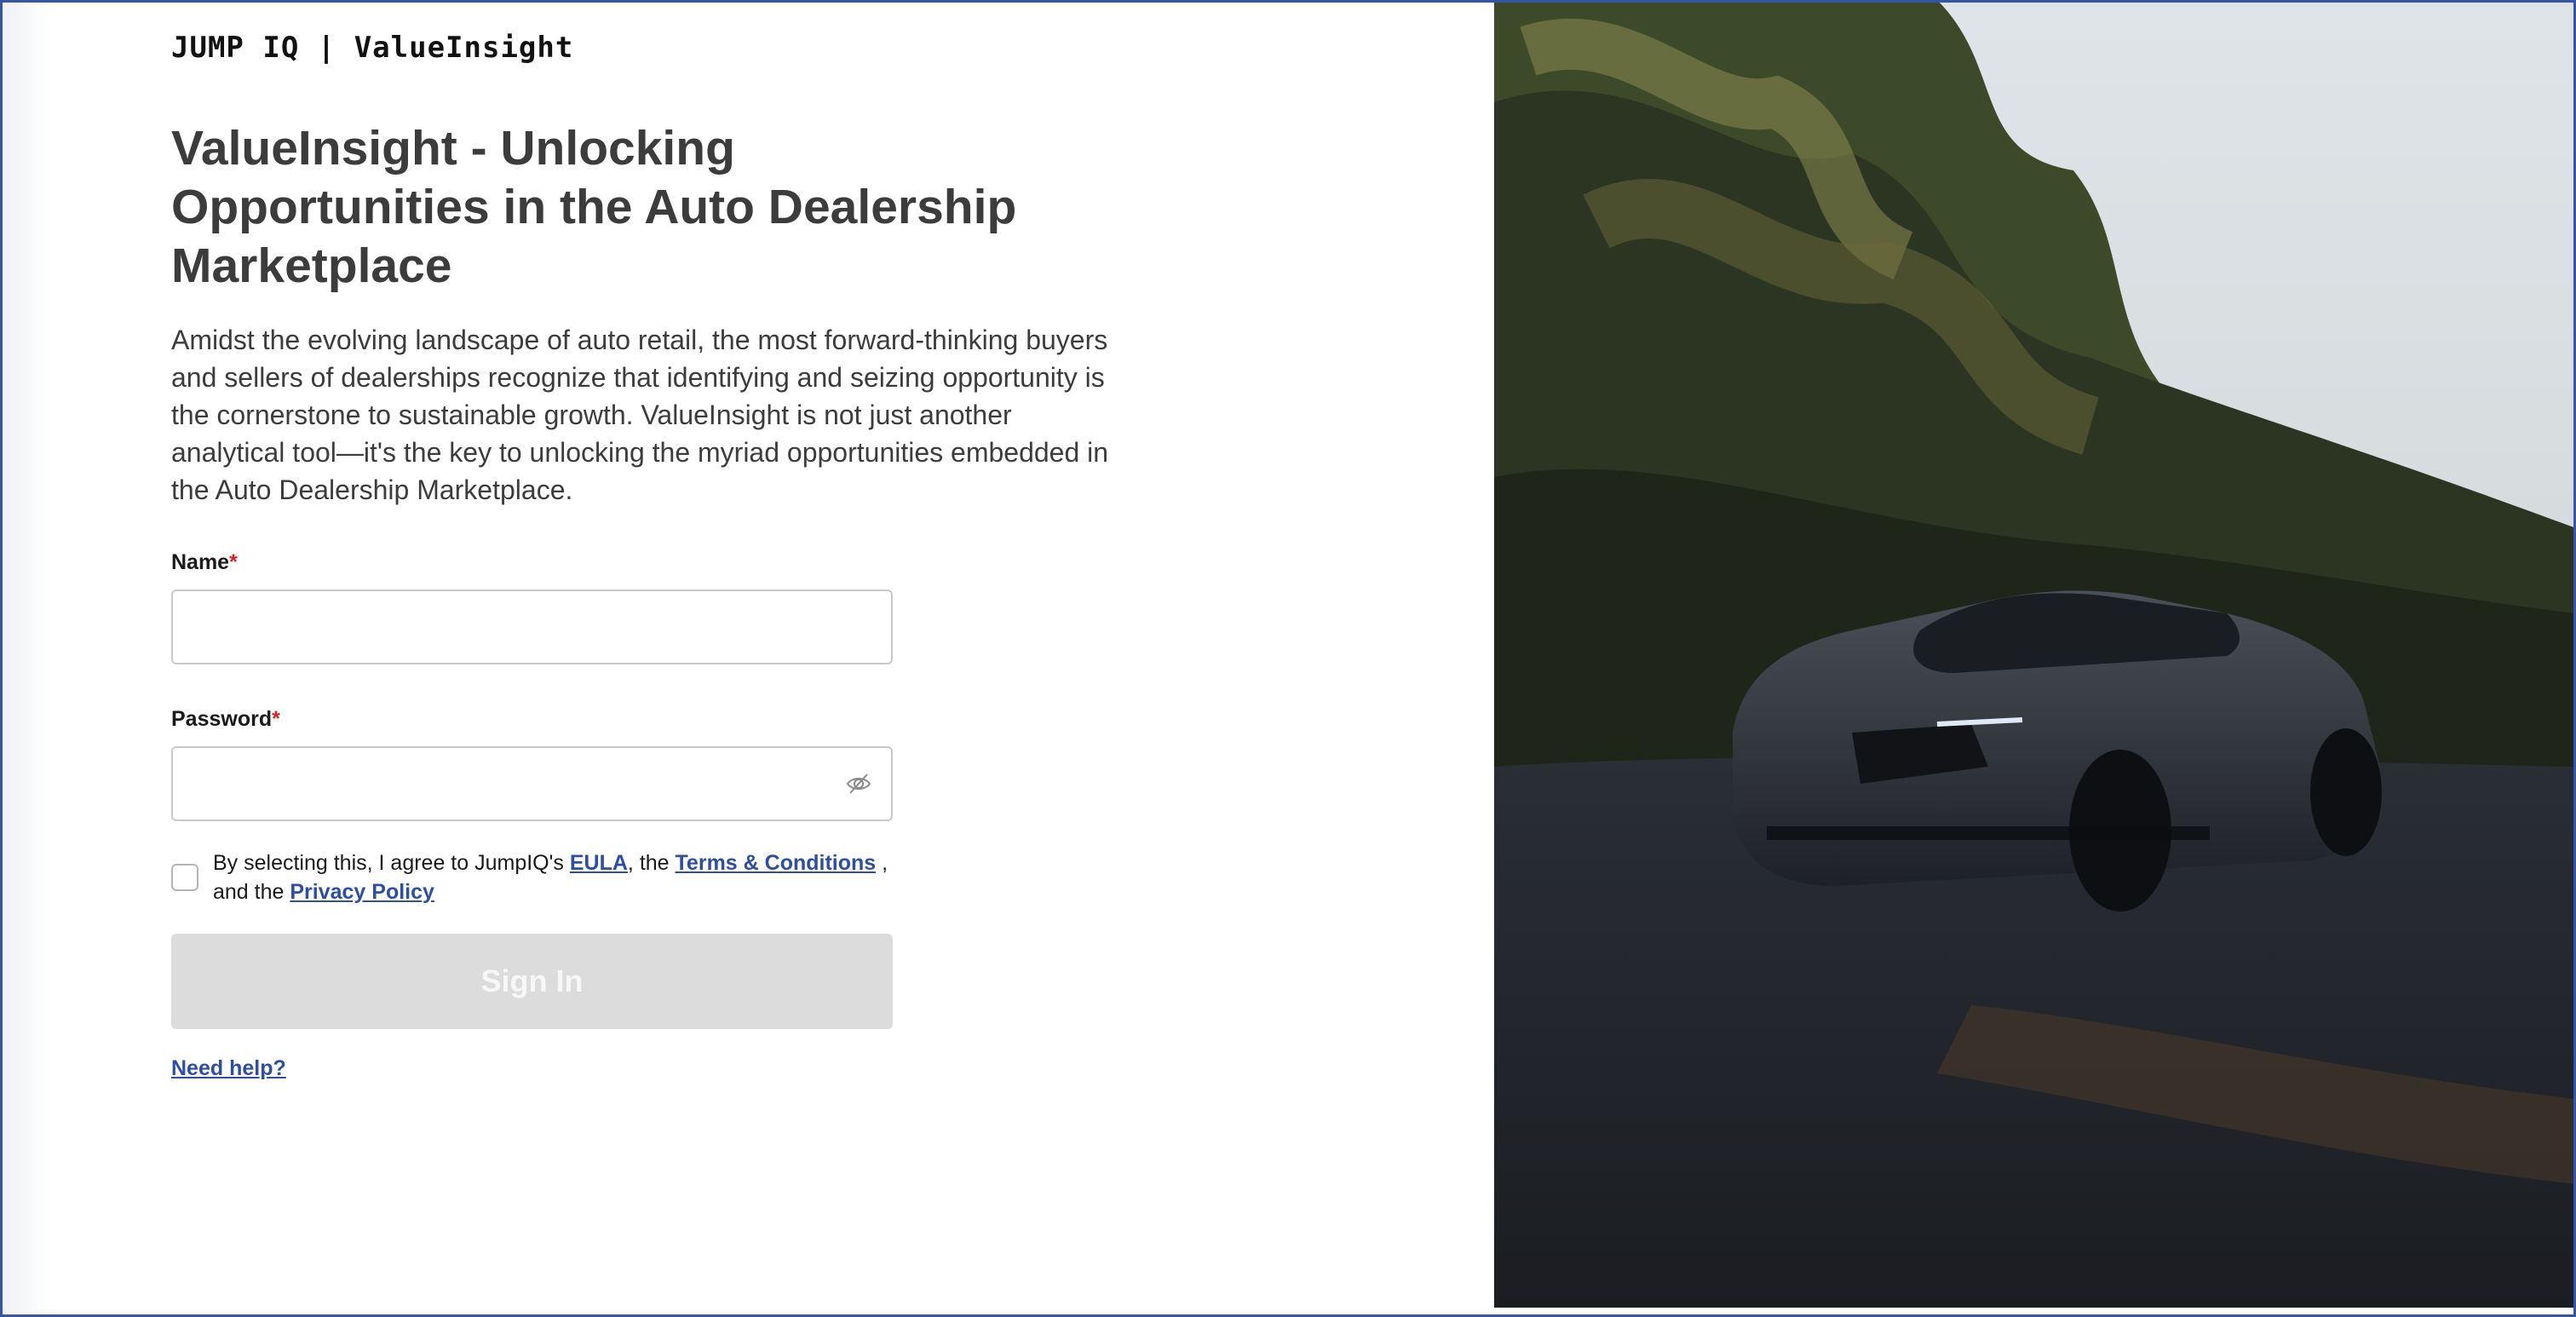  I want to click on password-label-text: Password, so click(222, 719).